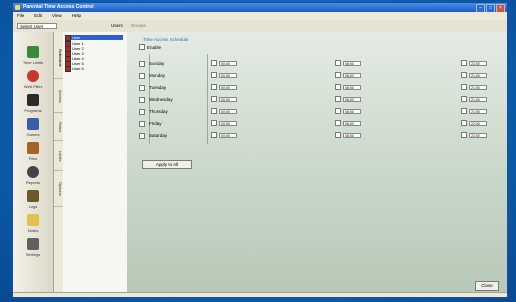  I want to click on vtab-schedule: Schedule, so click(58, 58).